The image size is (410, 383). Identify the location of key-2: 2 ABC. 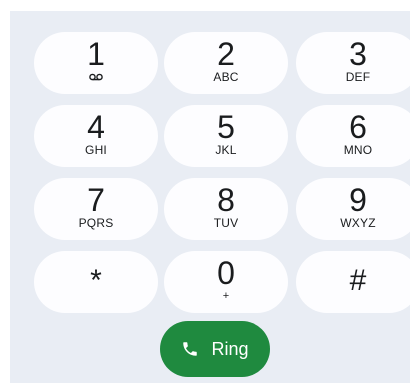
(226, 63).